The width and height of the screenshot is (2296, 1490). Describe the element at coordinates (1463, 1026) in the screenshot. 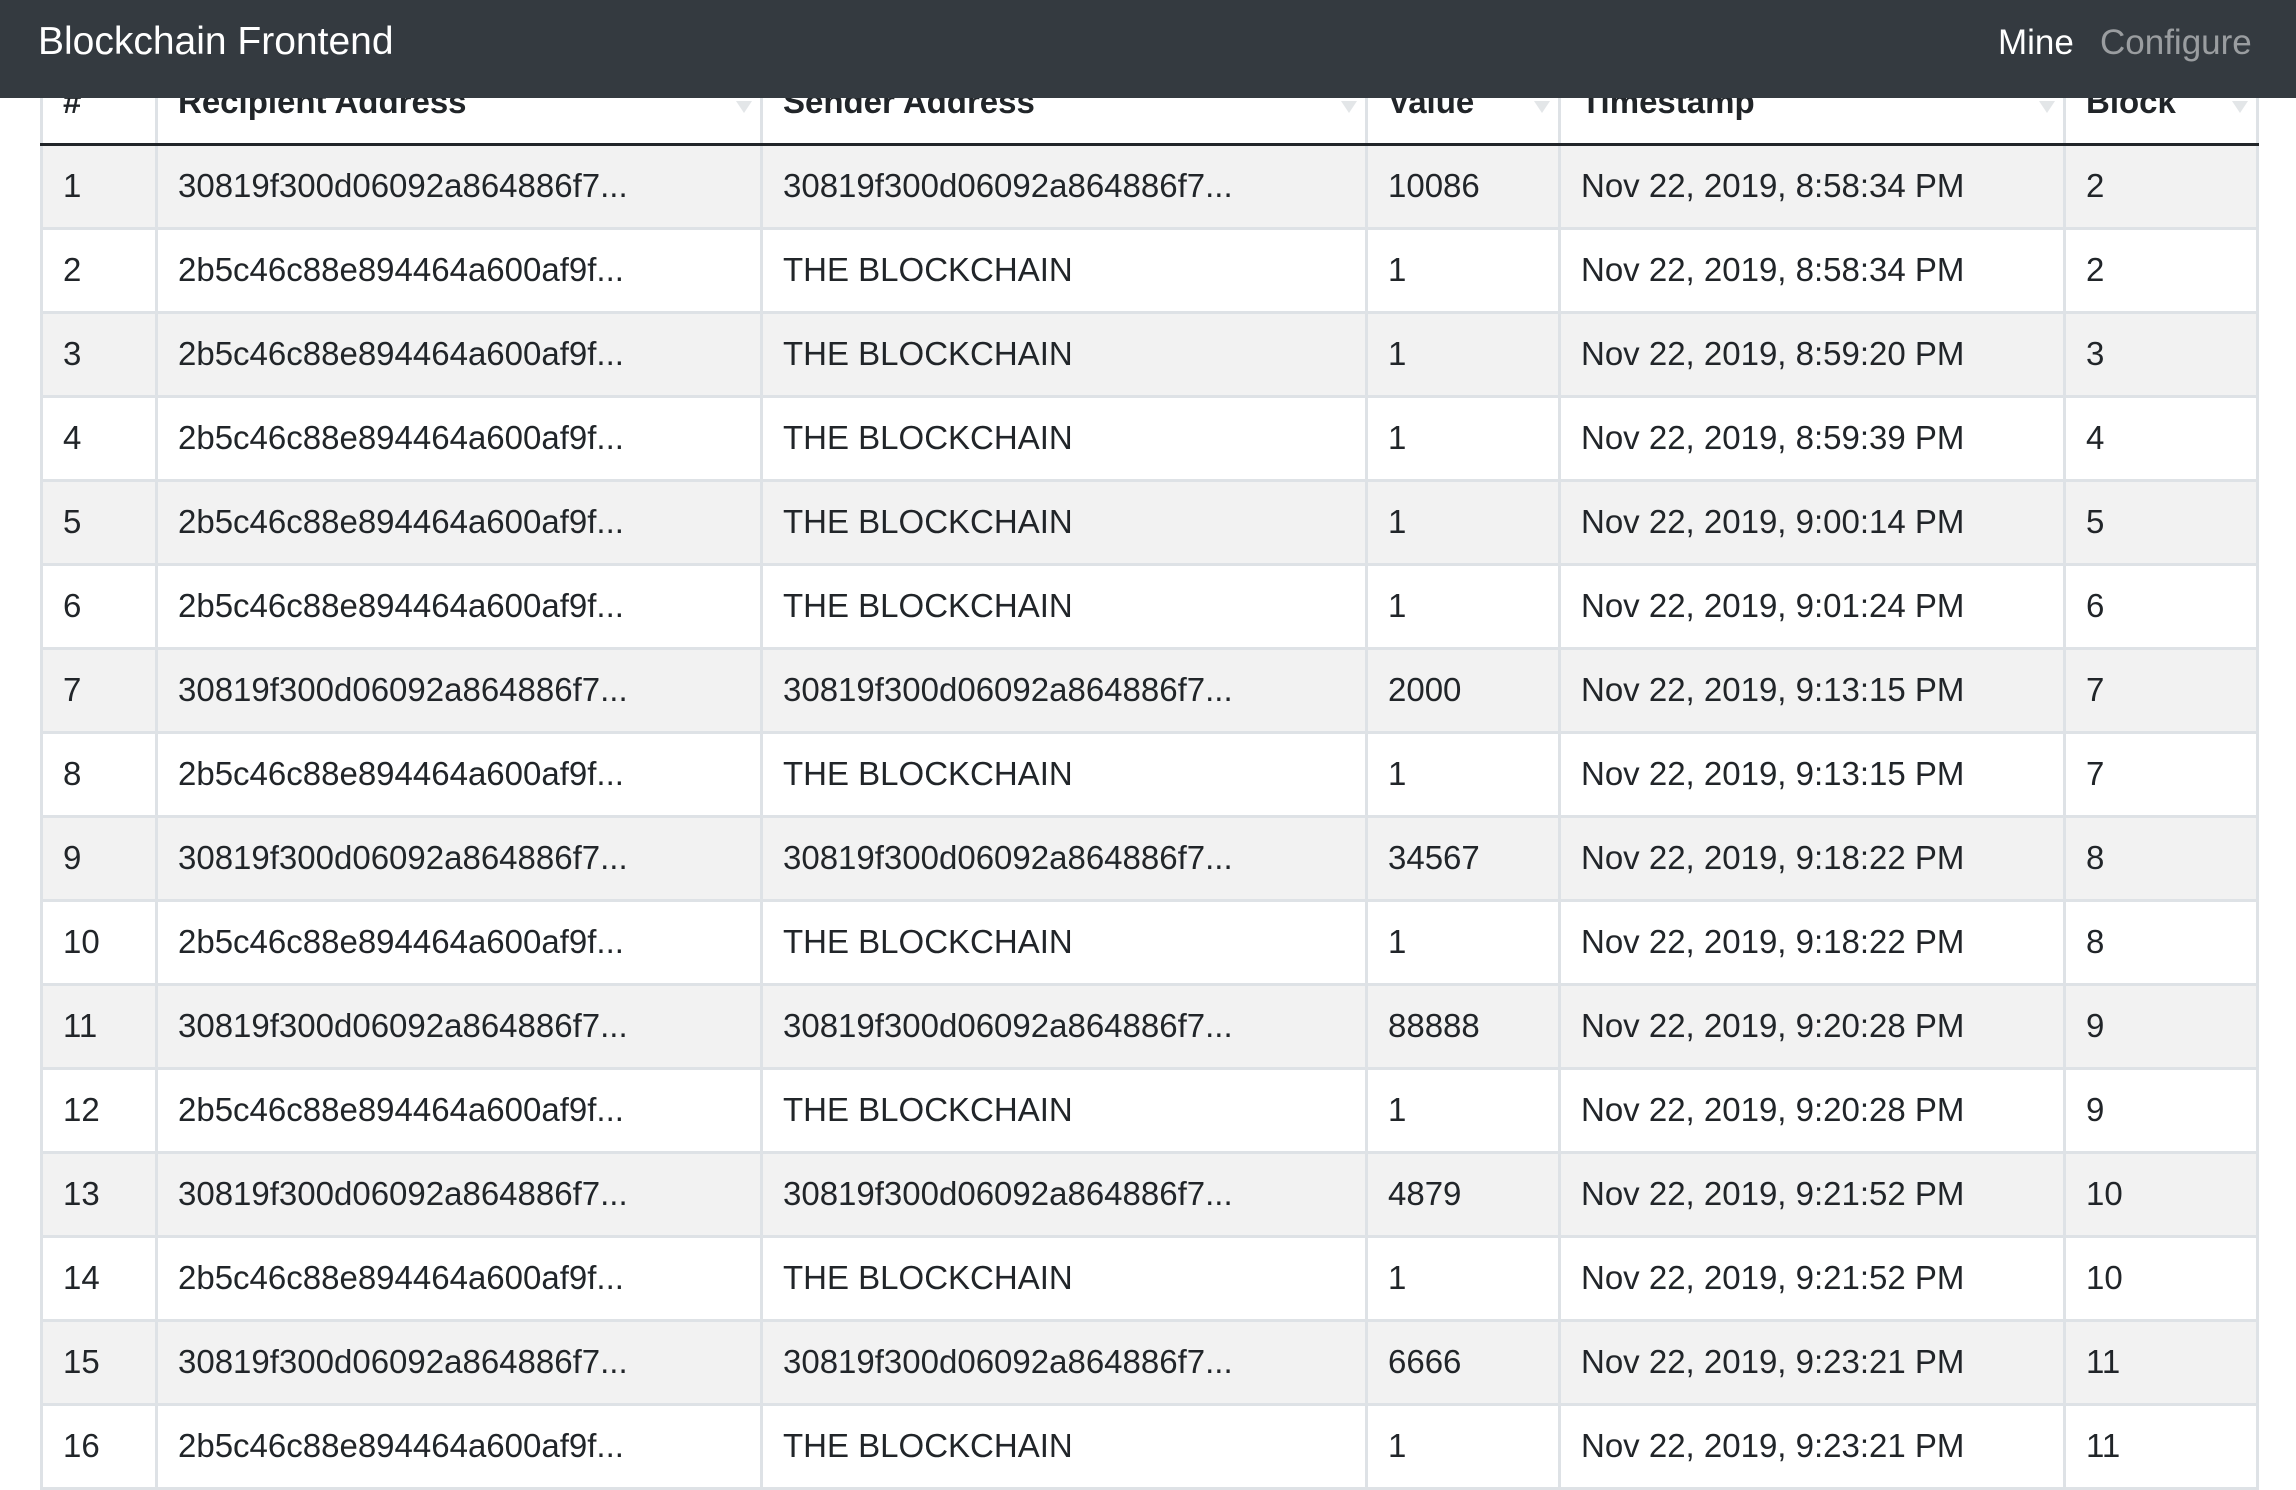

I see `cell-value: 88888` at that location.